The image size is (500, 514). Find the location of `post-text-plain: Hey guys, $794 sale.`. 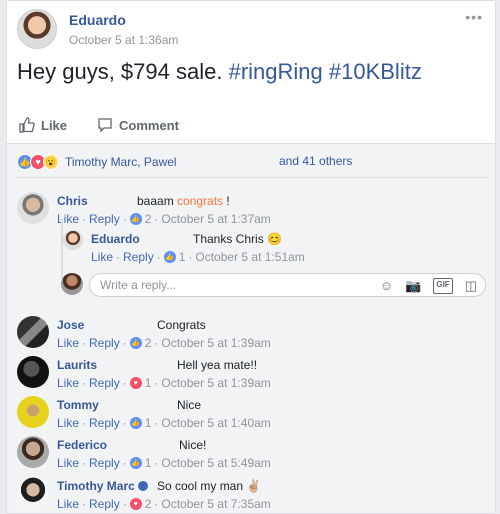

post-text-plain: Hey guys, $794 sale. is located at coordinates (123, 71).